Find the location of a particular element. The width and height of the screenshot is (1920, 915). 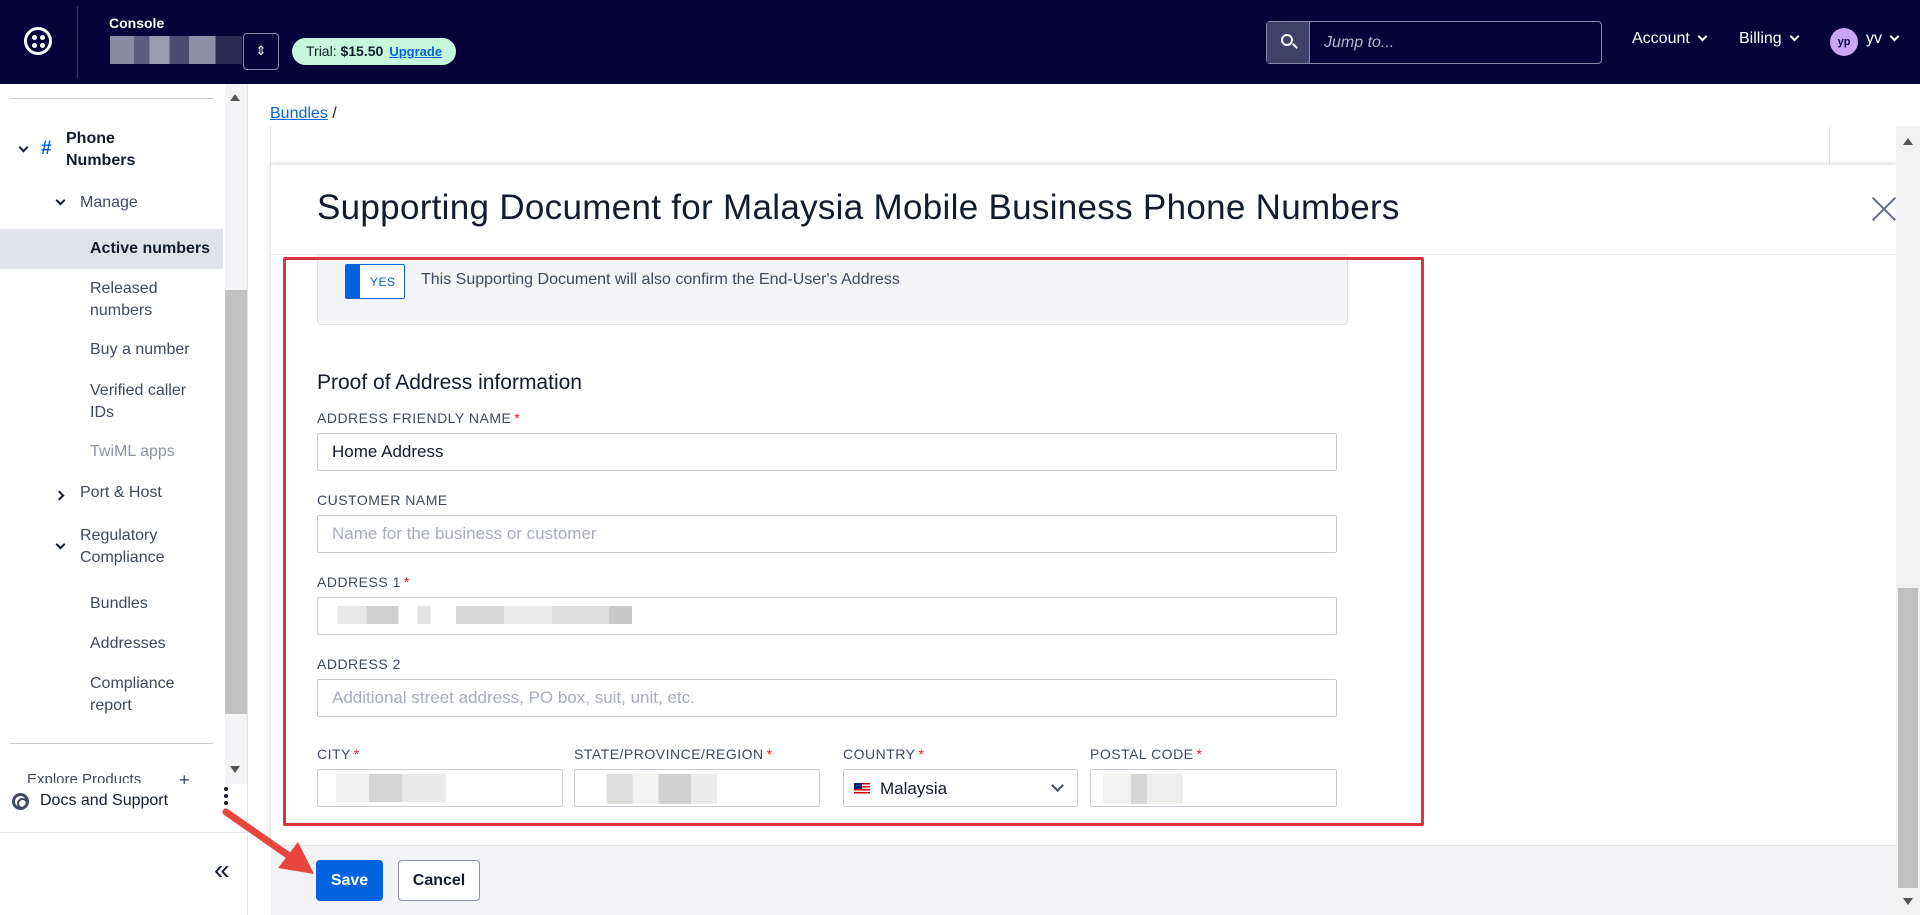

state-input is located at coordinates (697, 788).